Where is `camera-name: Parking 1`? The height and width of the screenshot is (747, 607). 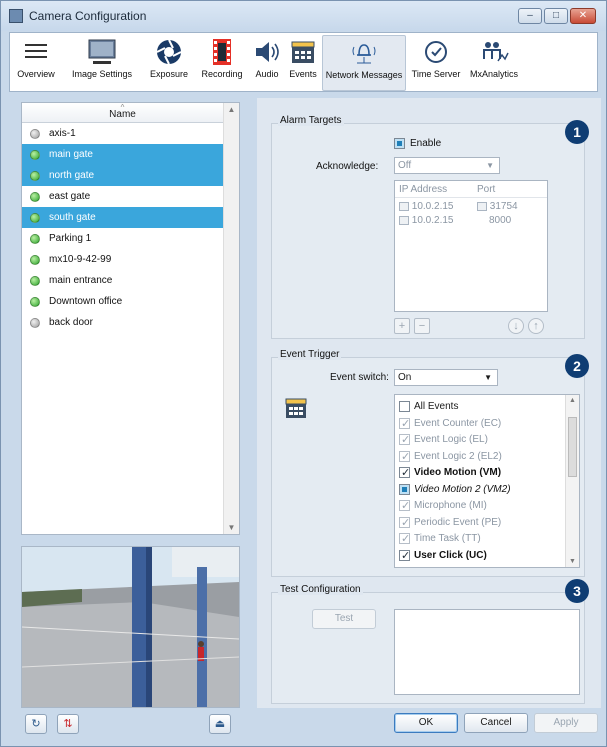
camera-name: Parking 1 is located at coordinates (70, 238).